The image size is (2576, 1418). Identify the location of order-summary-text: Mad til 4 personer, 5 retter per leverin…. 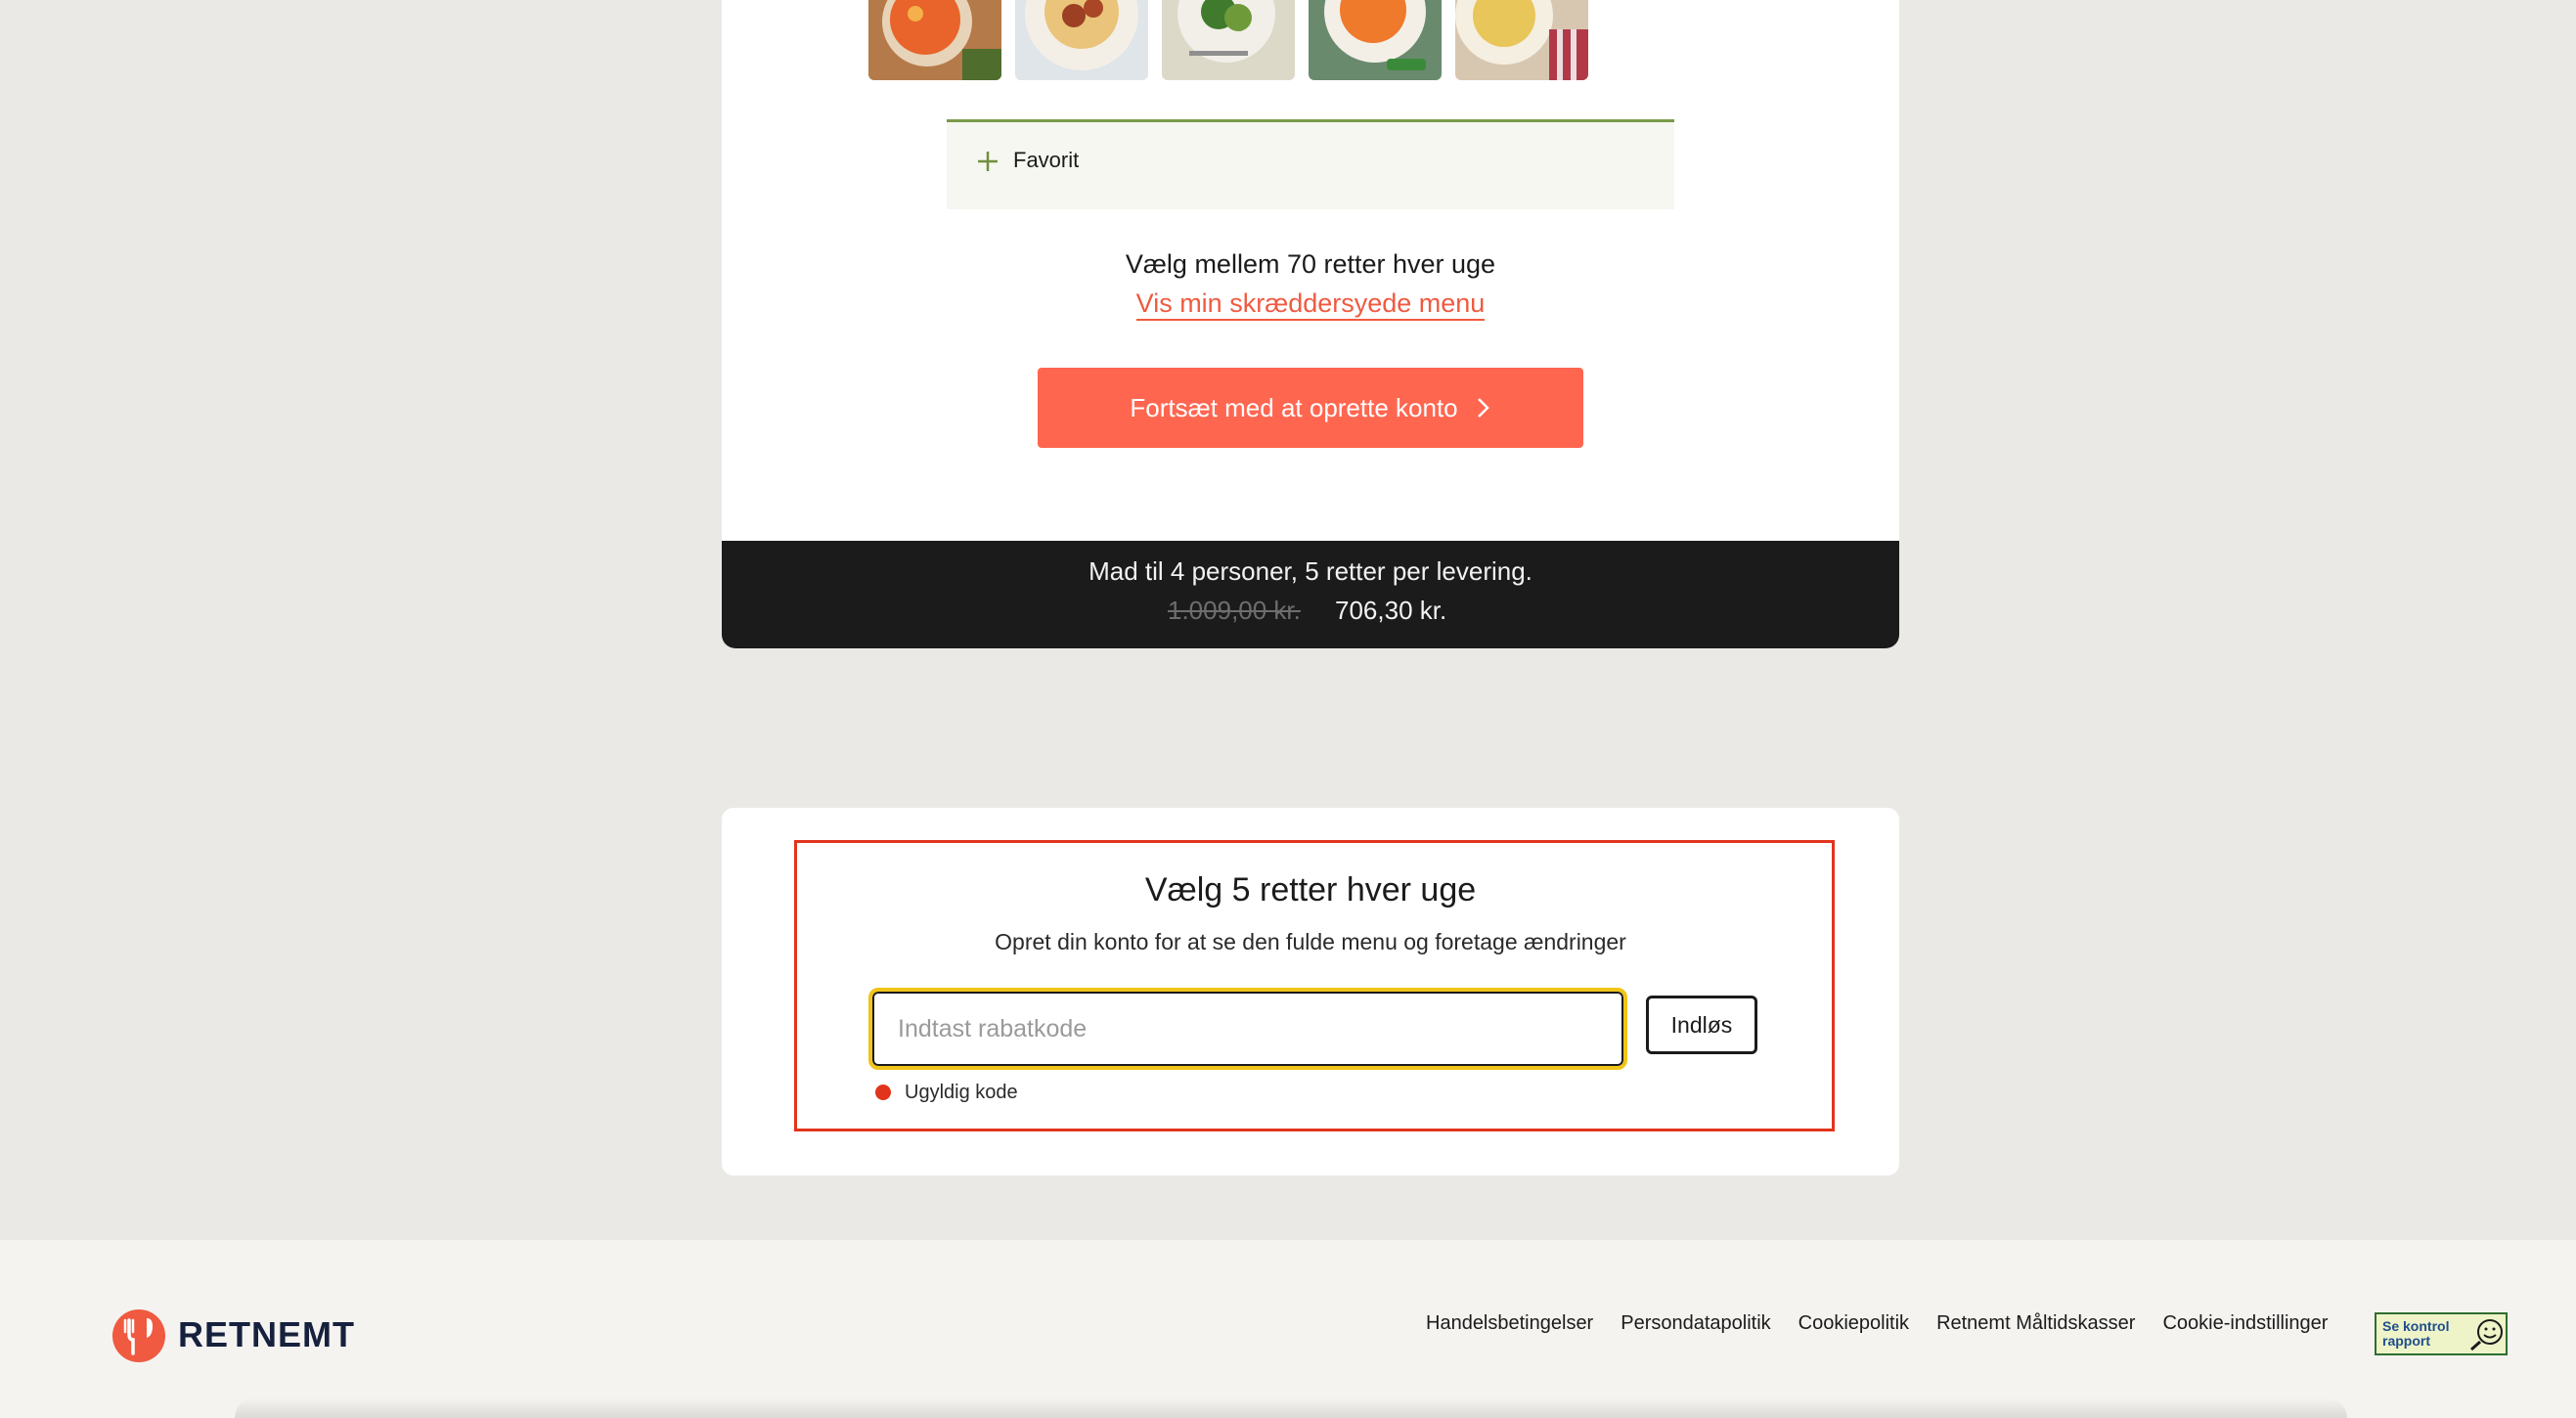
(1310, 571).